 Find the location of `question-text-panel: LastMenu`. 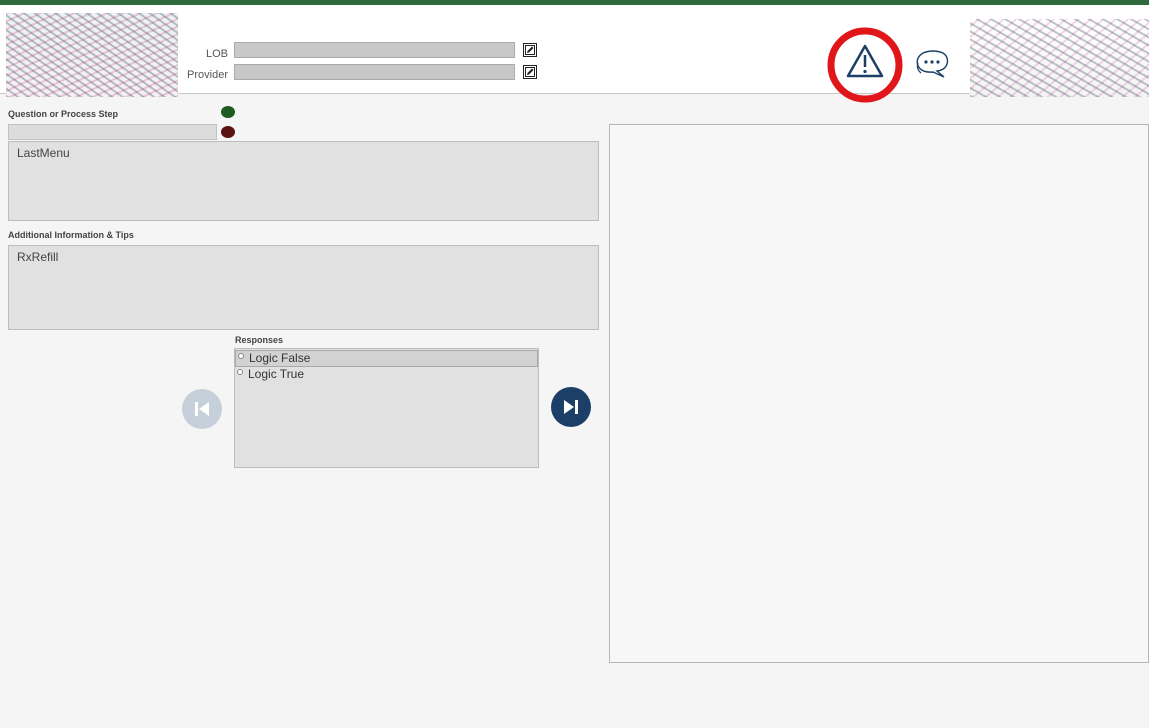

question-text-panel: LastMenu is located at coordinates (303, 181).